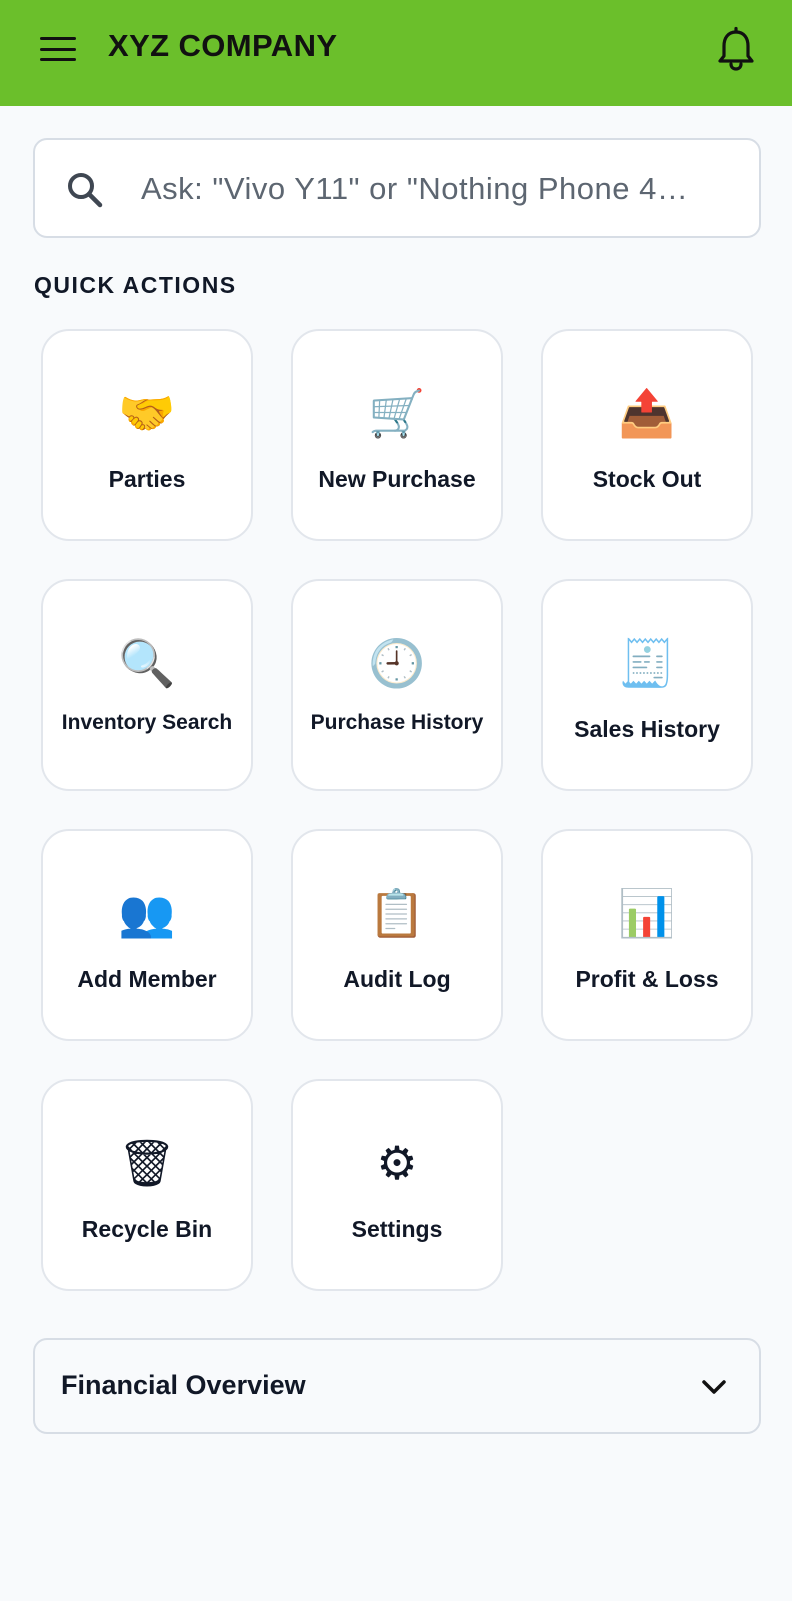  What do you see at coordinates (397, 1229) in the screenshot?
I see `card-label: Settings` at bounding box center [397, 1229].